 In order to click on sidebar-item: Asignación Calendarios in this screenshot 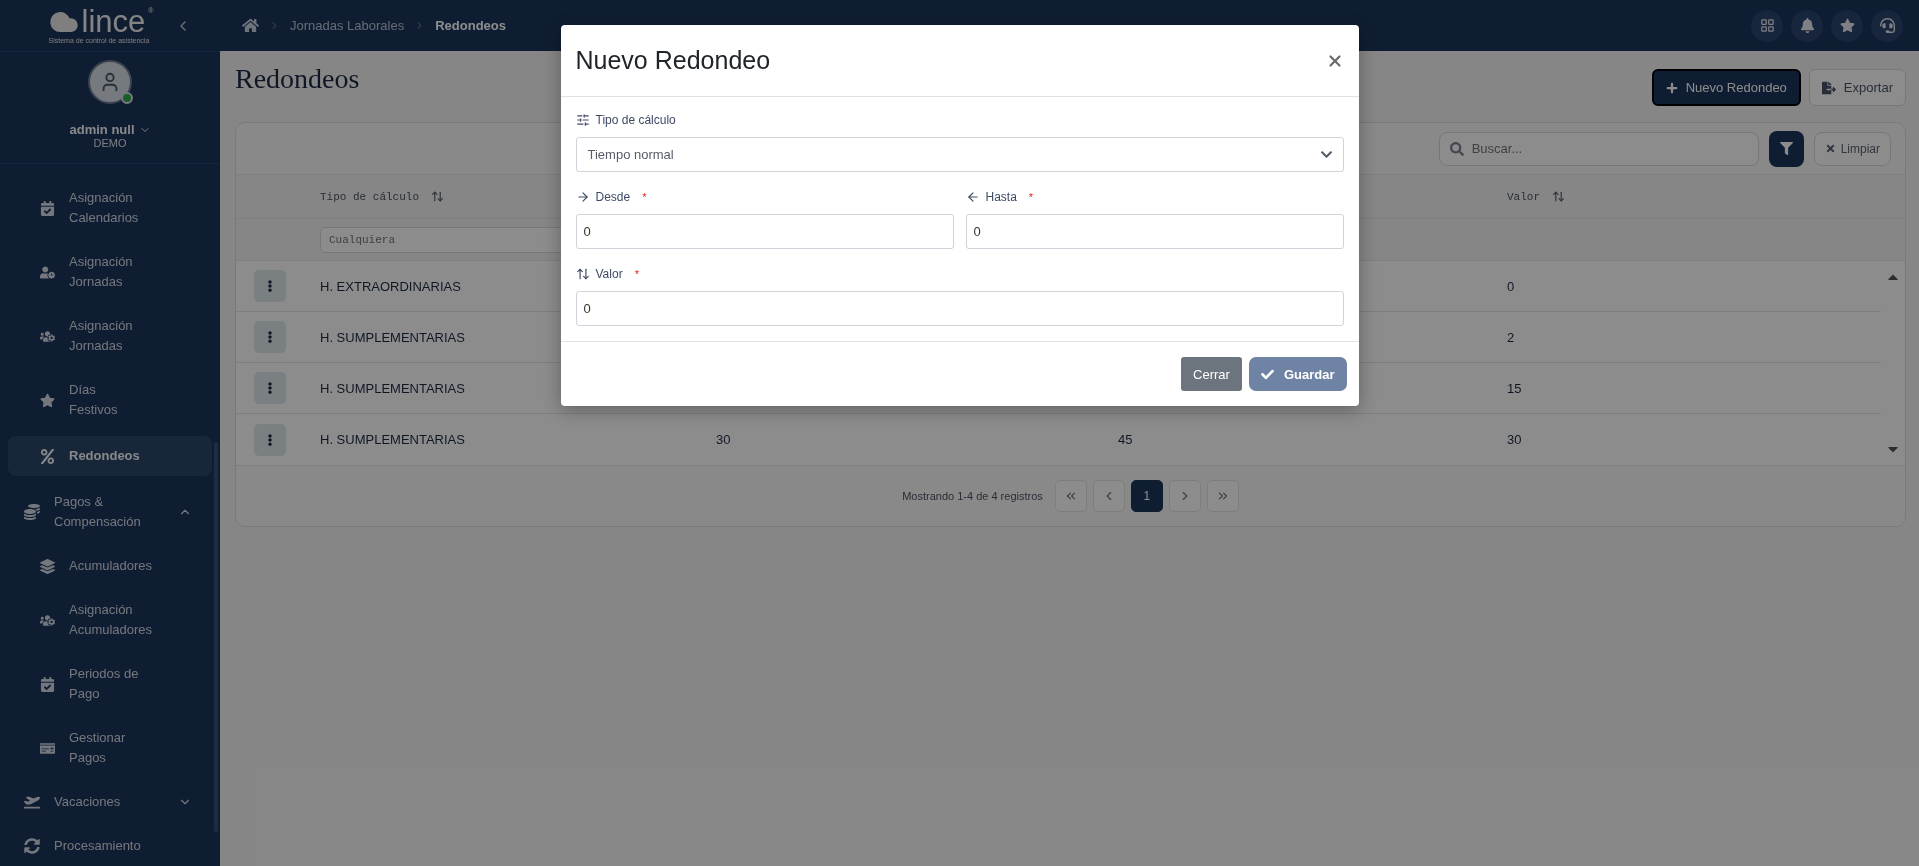, I will do `click(110, 208)`.